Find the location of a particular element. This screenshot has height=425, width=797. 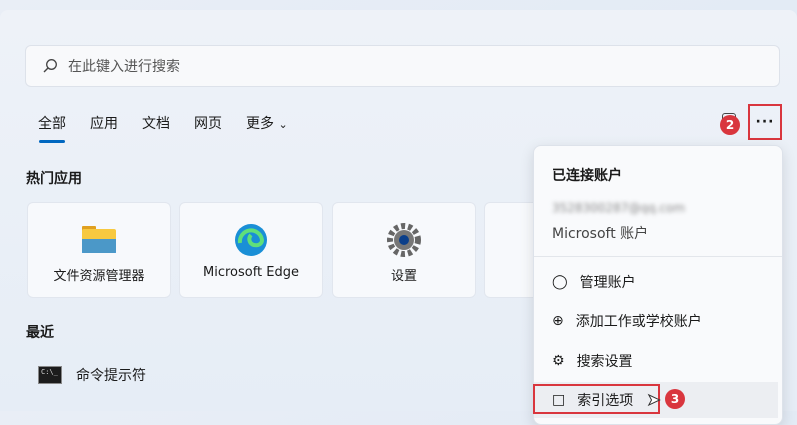

app-label: Microsoft Edge is located at coordinates (250, 272).